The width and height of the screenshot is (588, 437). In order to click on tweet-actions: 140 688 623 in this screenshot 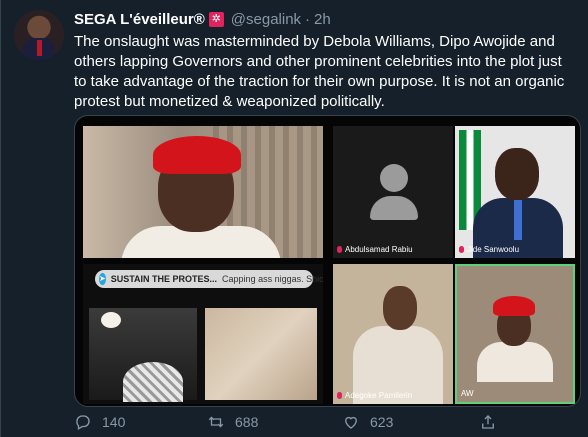, I will do `click(314, 422)`.